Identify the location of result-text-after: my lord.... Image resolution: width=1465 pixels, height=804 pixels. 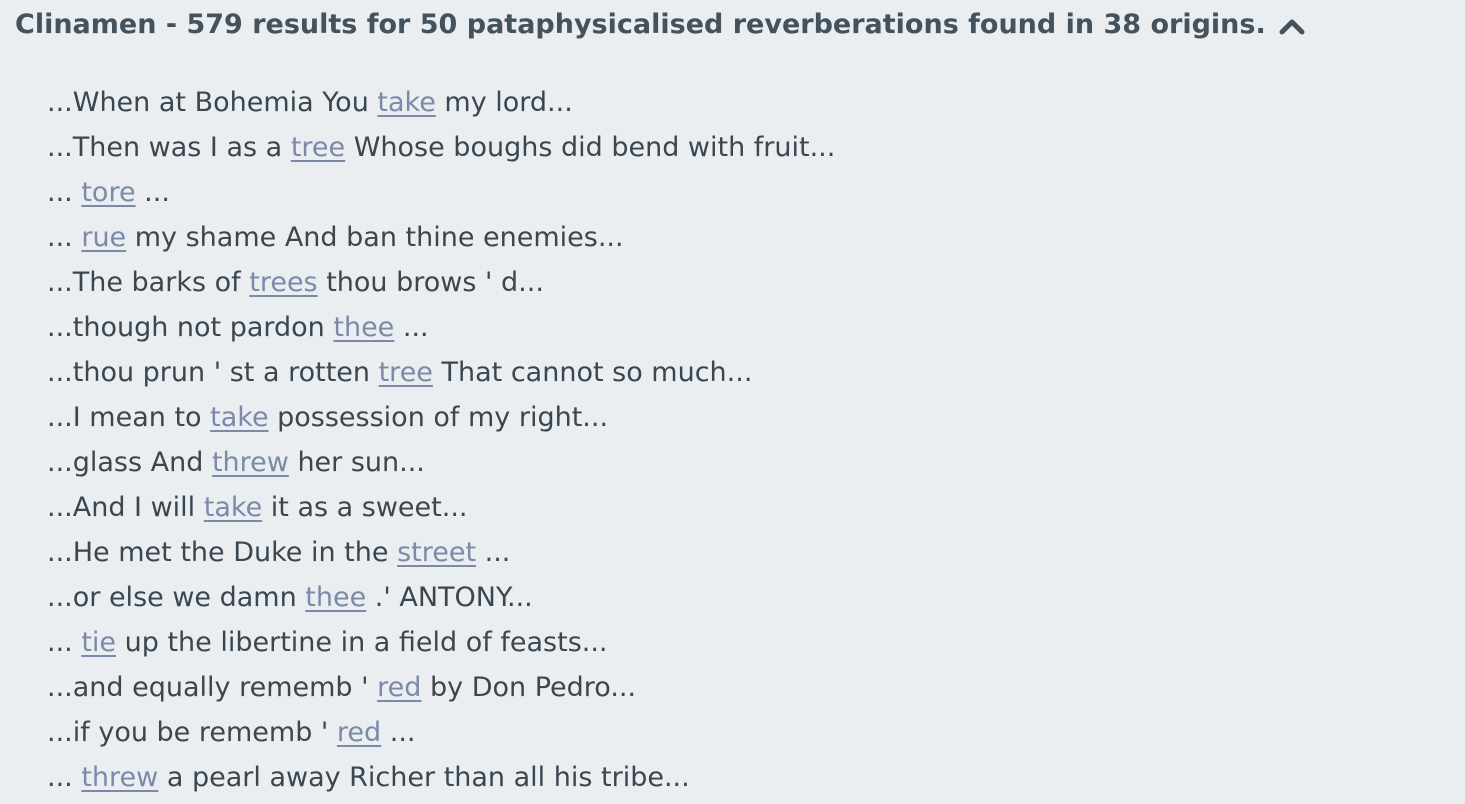
(504, 102).